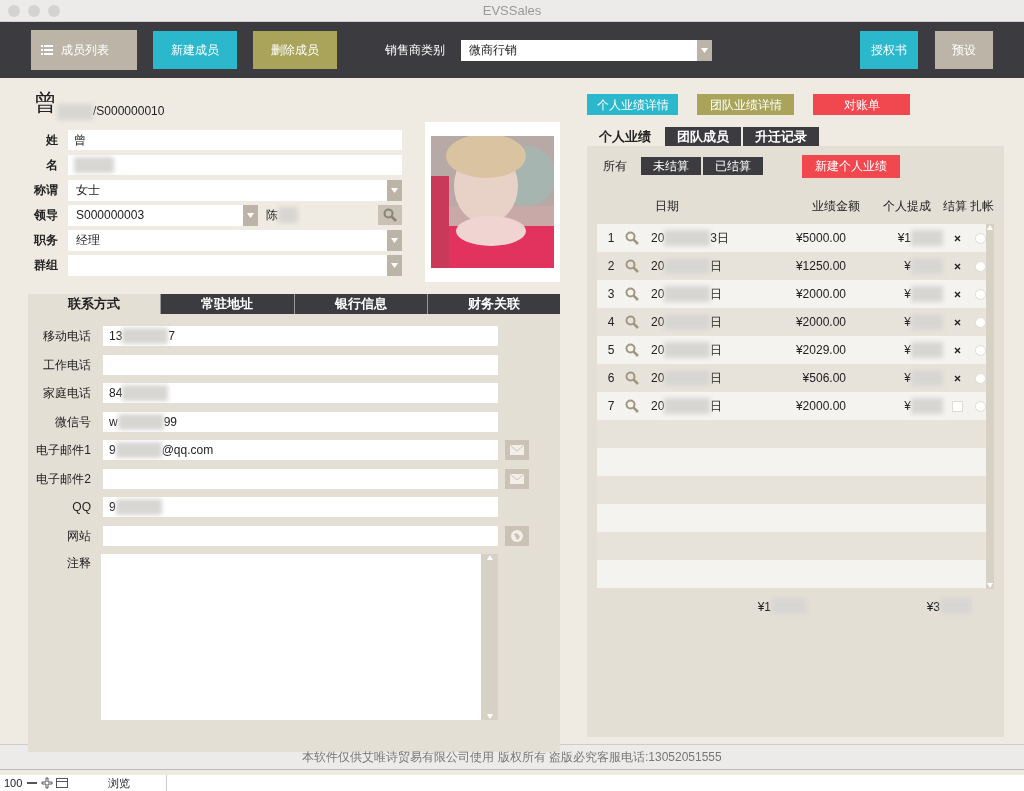  Describe the element at coordinates (47, 783) in the screenshot. I see `zoom-in-icon` at that location.